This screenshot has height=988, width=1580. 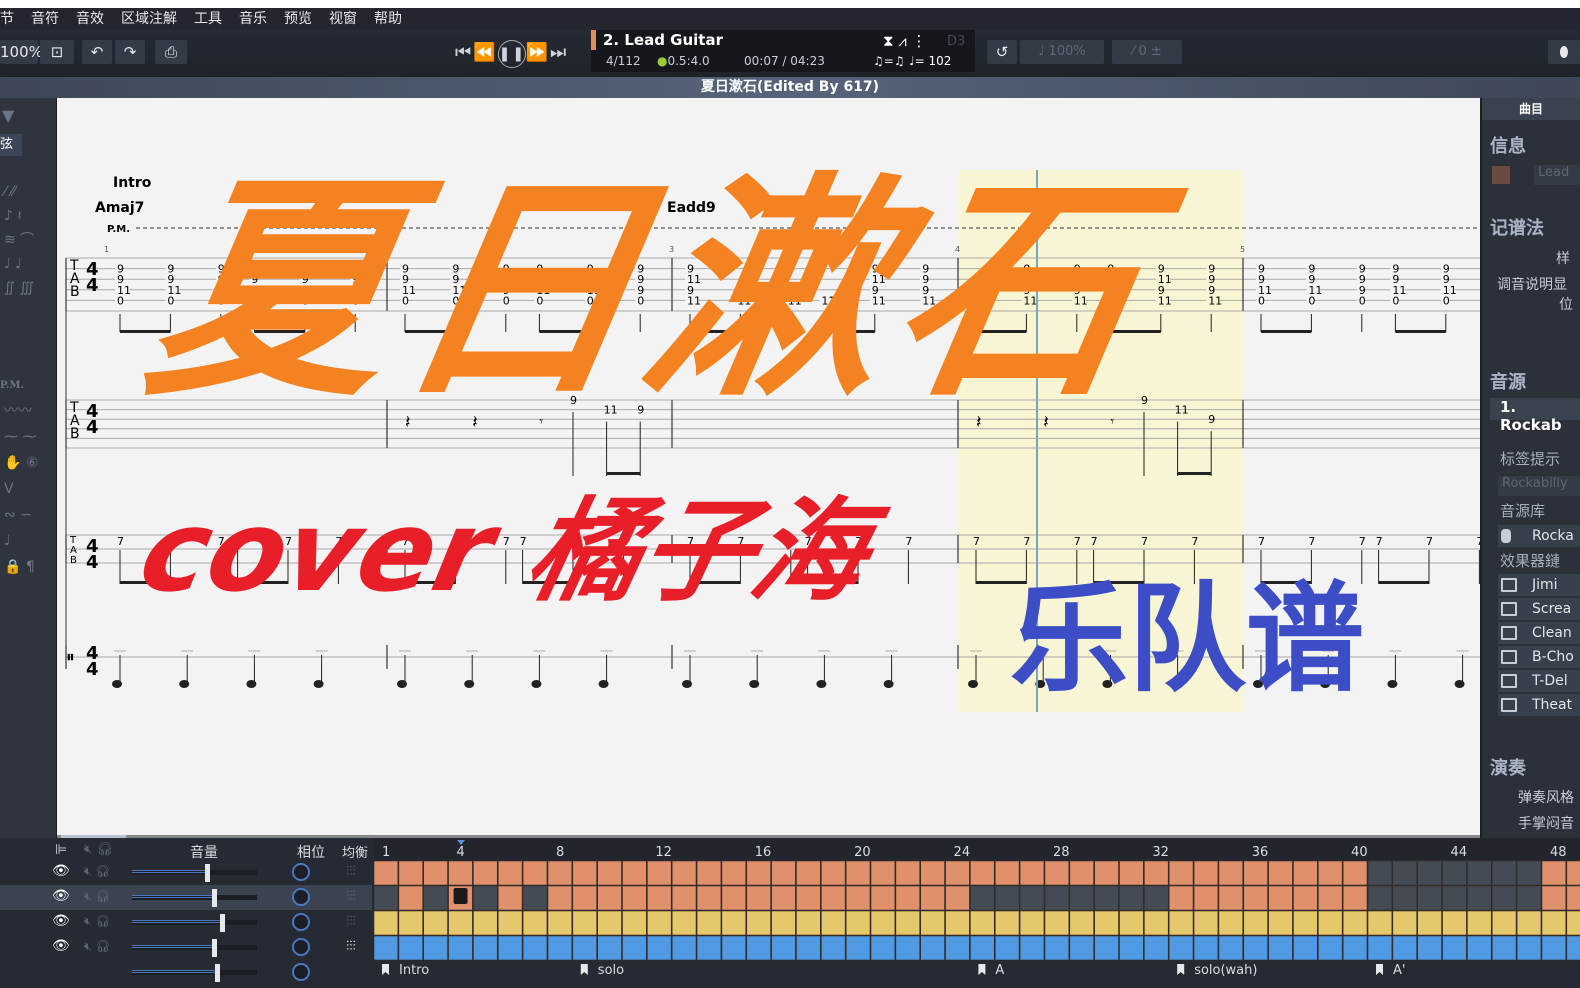 What do you see at coordinates (388, 19) in the screenshot?
I see `menu-item: 帮助` at bounding box center [388, 19].